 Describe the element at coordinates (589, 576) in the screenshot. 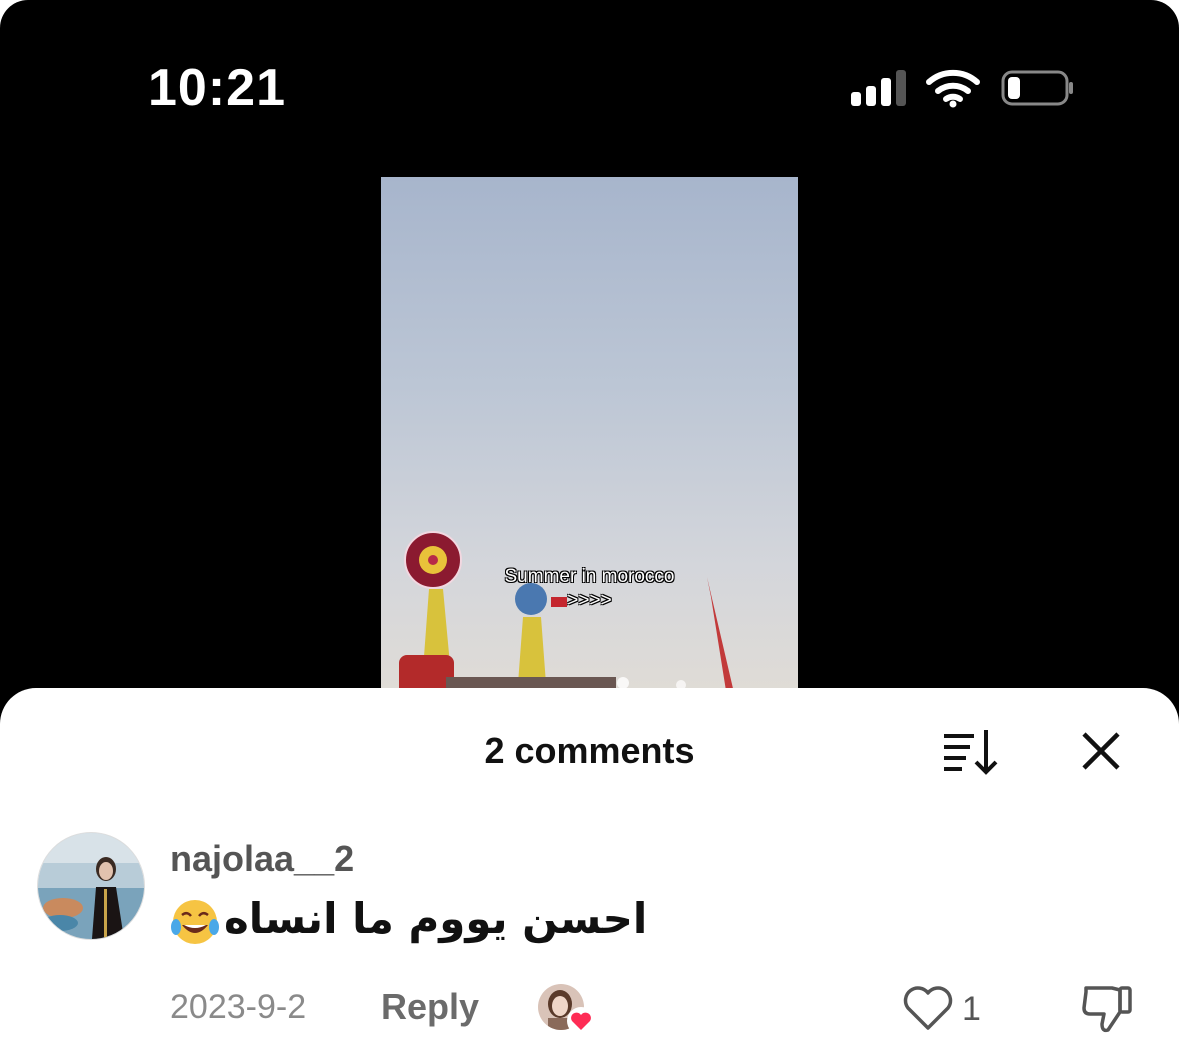

I see `overlay-line-1: Summer in morocco` at that location.